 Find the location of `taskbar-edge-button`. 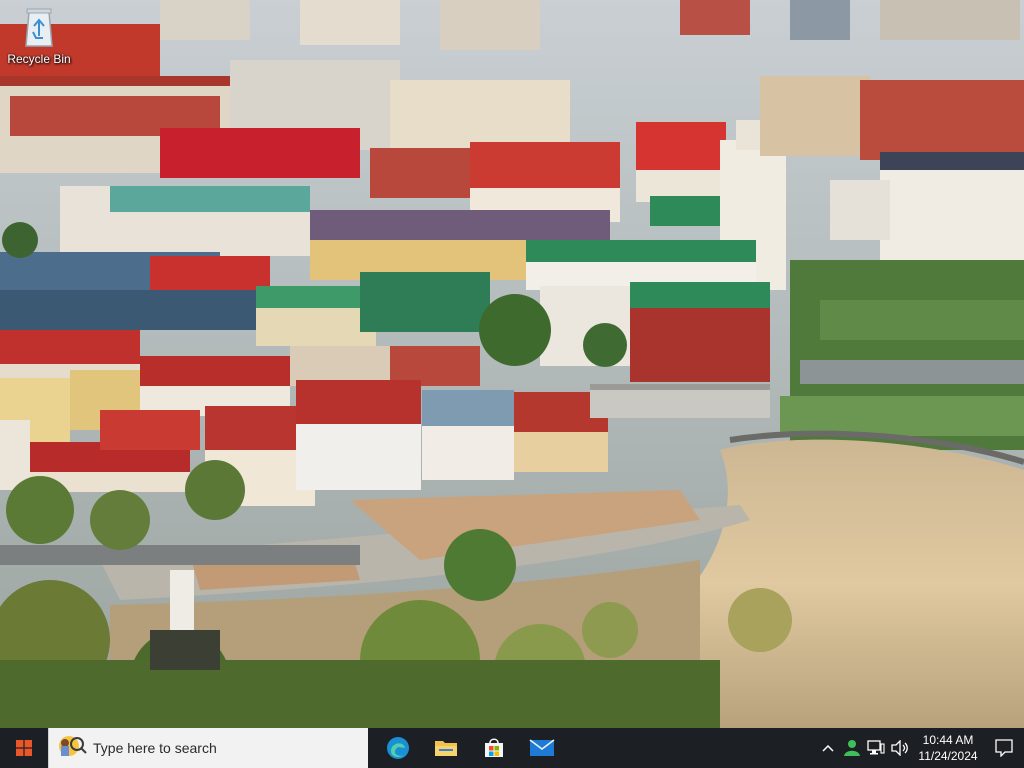

taskbar-edge-button is located at coordinates (398, 748).